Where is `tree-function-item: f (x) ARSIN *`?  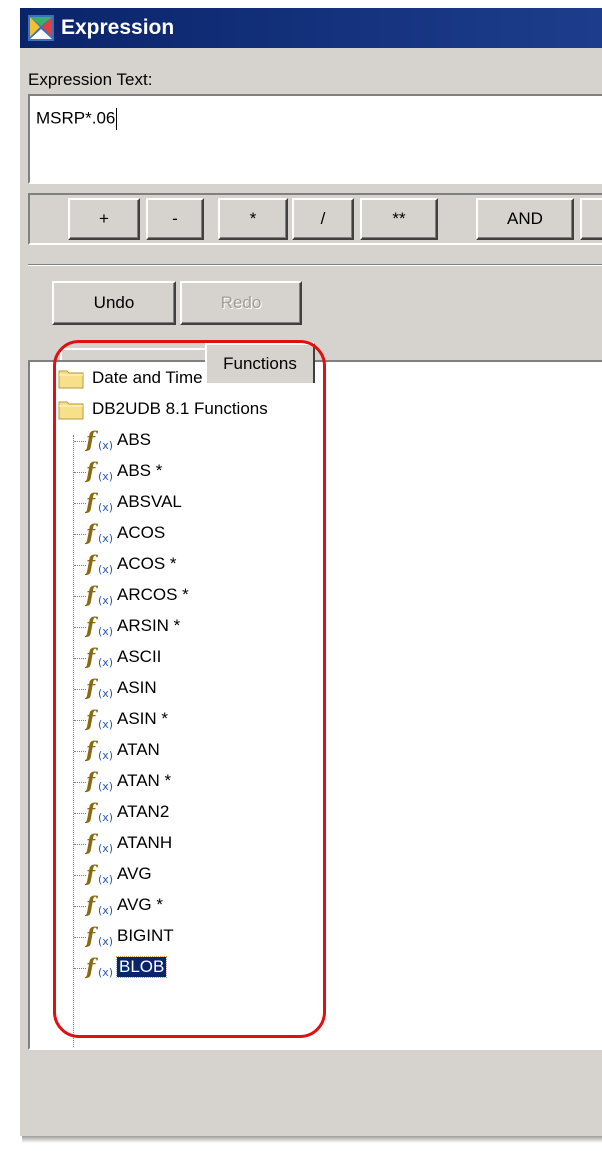
tree-function-item: f (x) ARSIN * is located at coordinates (132, 626).